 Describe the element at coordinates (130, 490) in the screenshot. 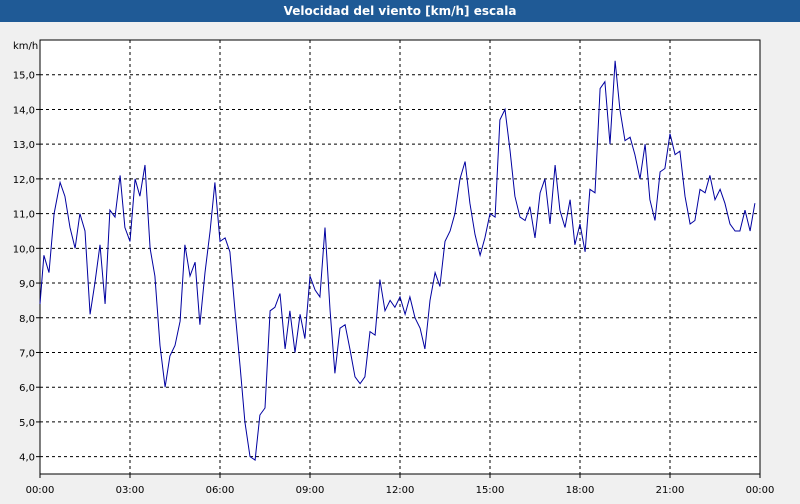

I see `x-tick-time-label: 03:00` at that location.